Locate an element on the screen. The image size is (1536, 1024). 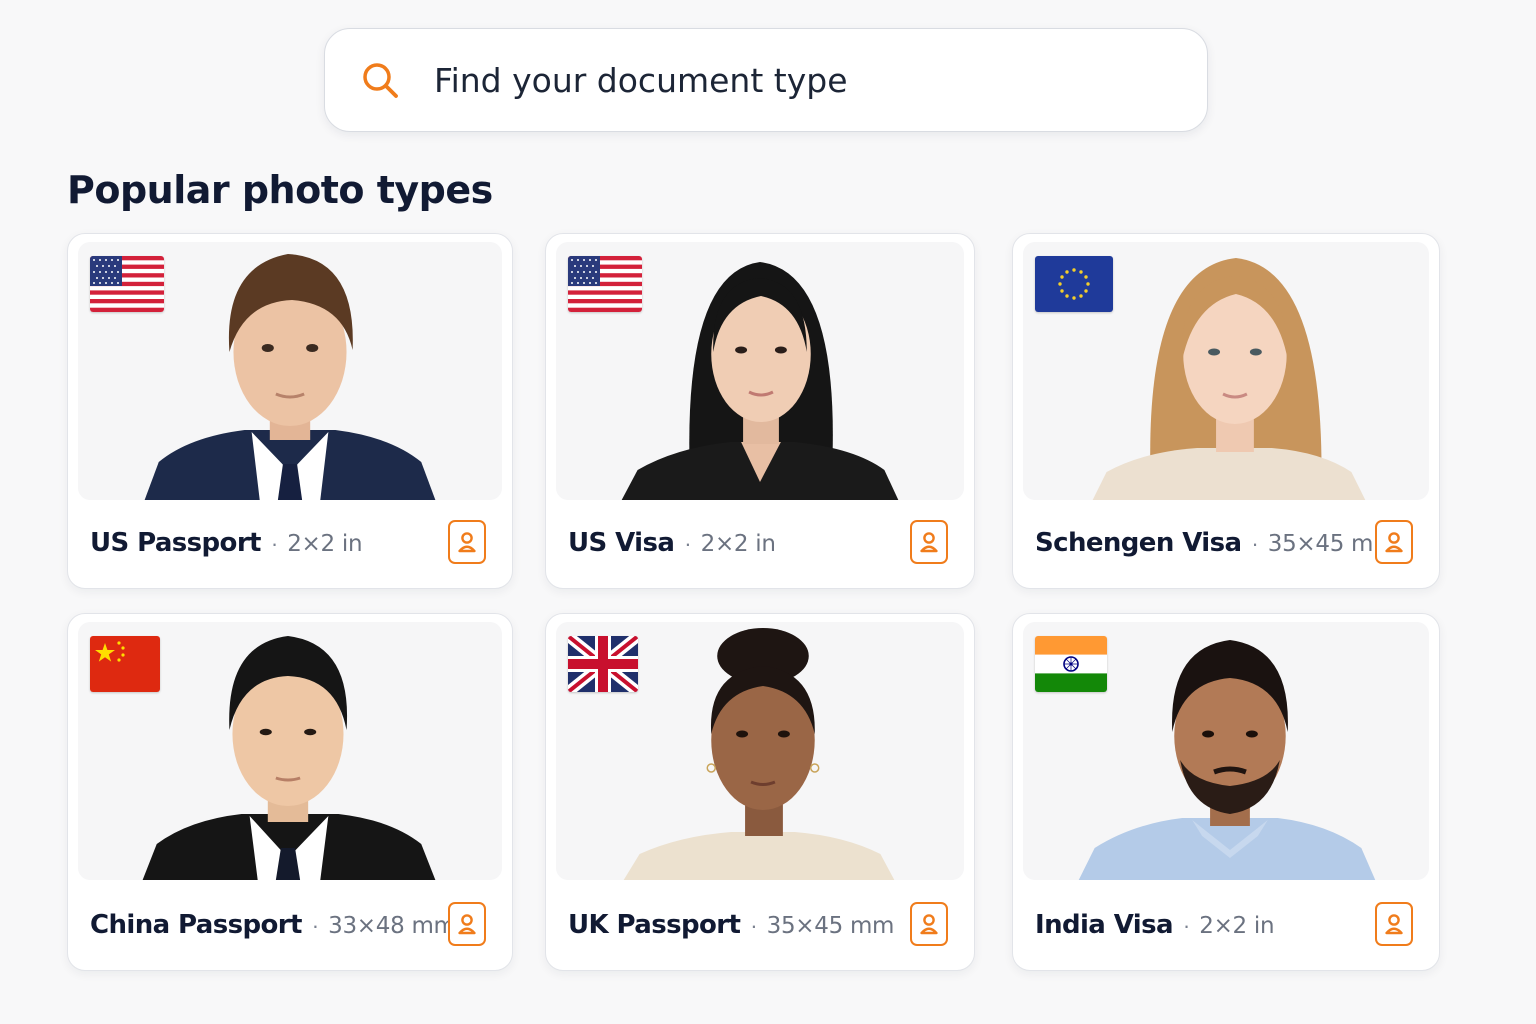
card-china-passport: China Passport · 33×48 mm is located at coordinates (290, 792).